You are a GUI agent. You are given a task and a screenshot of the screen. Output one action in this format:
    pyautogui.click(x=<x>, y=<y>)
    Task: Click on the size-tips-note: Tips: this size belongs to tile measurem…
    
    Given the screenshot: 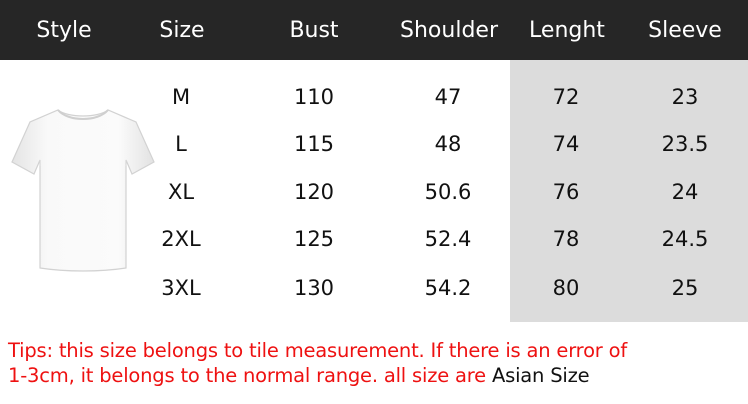 What is the action you would take?
    pyautogui.click(x=375, y=363)
    